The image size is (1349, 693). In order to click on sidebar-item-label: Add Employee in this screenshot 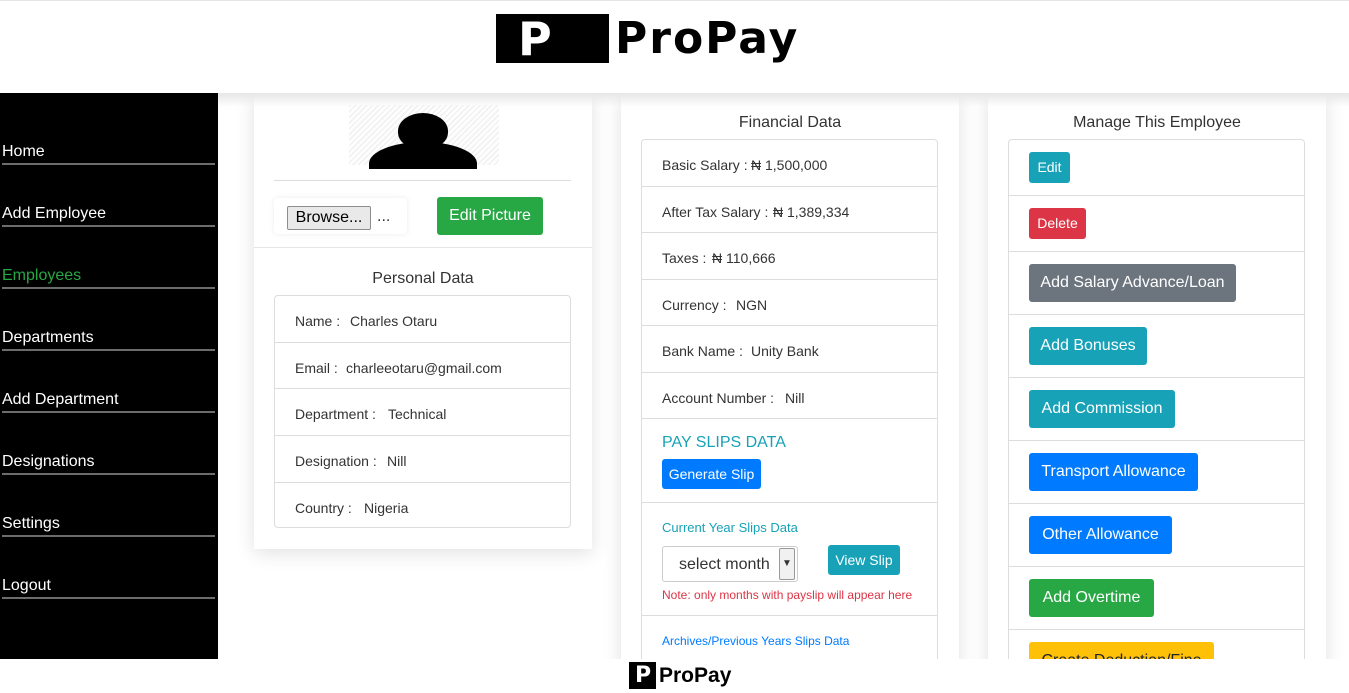, I will do `click(54, 213)`.